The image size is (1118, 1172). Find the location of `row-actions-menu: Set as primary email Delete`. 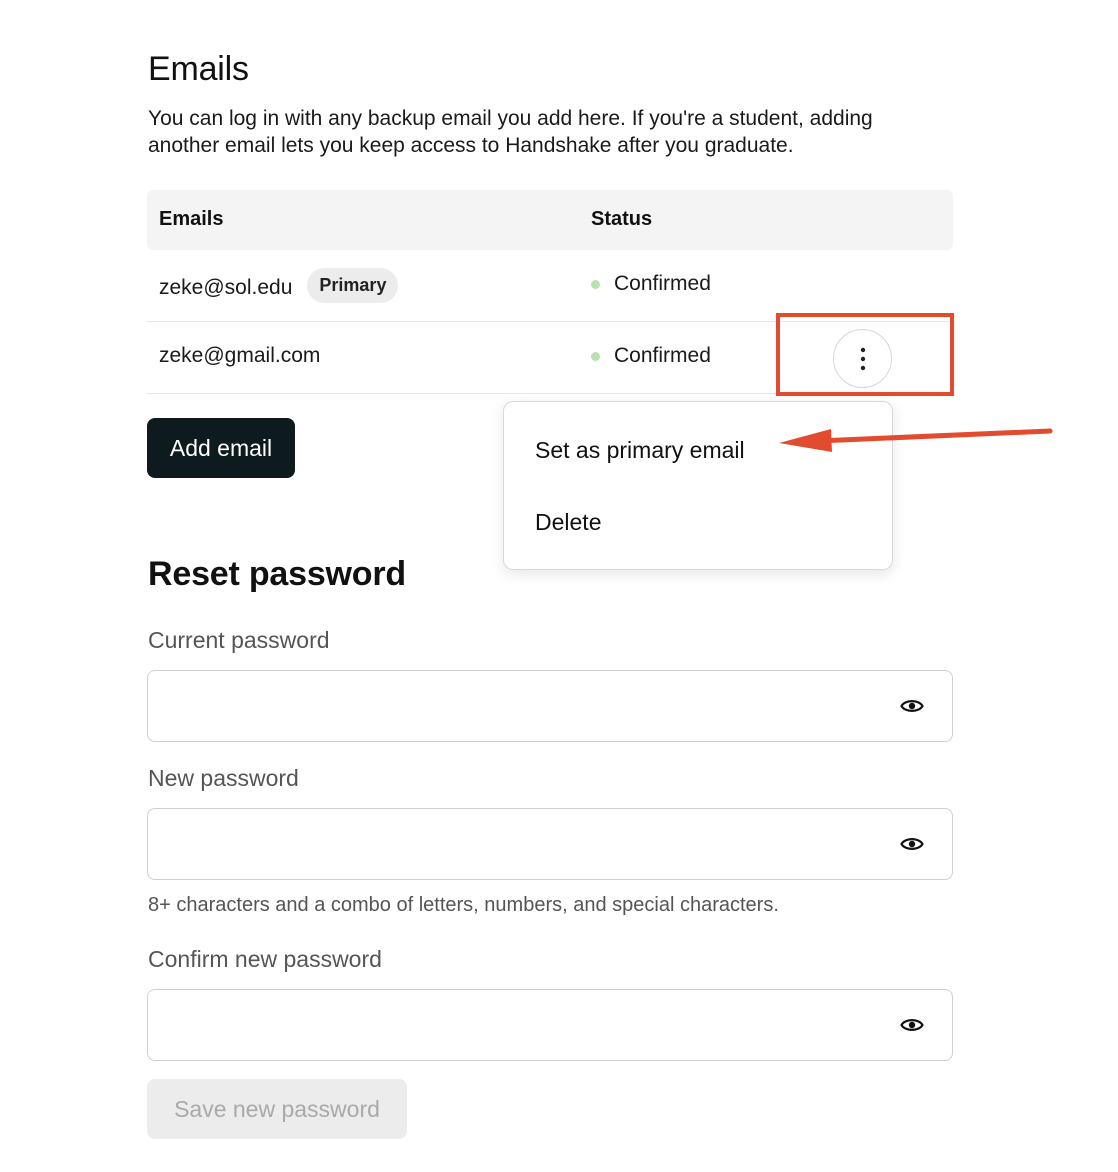

row-actions-menu: Set as primary email Delete is located at coordinates (698, 485).